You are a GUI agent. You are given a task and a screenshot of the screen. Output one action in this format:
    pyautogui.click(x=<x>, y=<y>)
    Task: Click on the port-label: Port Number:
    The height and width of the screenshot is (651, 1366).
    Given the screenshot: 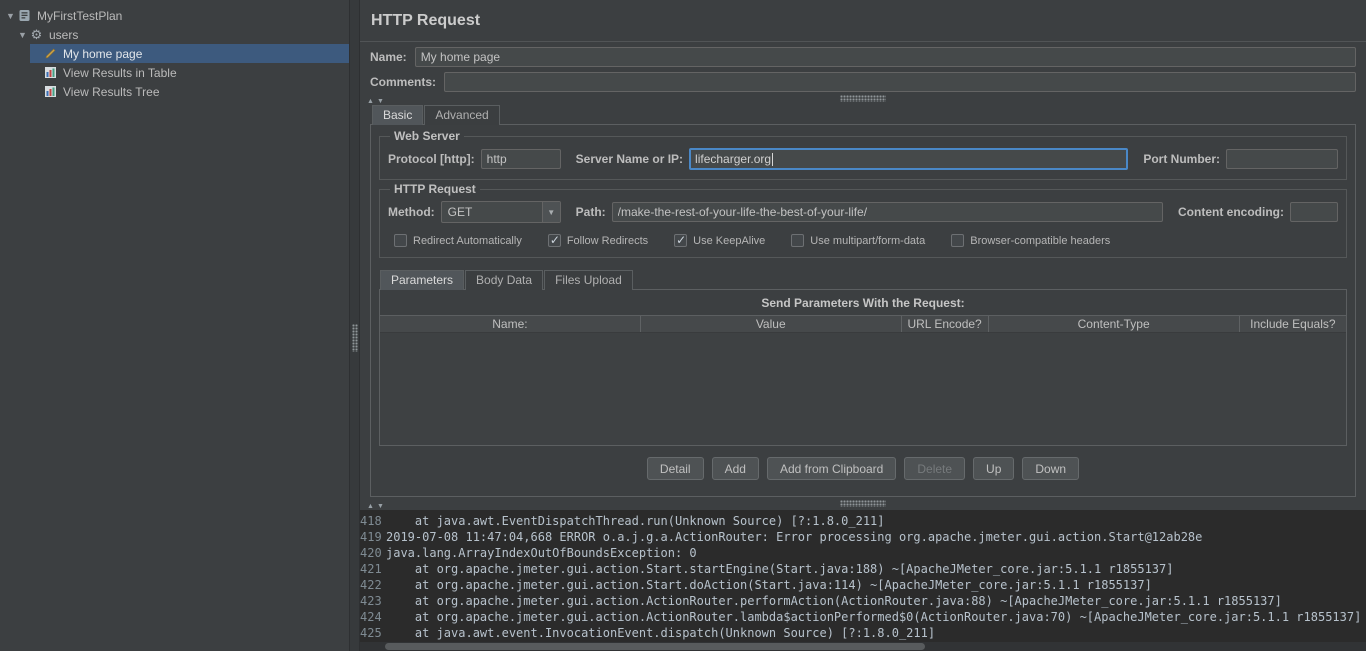 What is the action you would take?
    pyautogui.click(x=1181, y=159)
    